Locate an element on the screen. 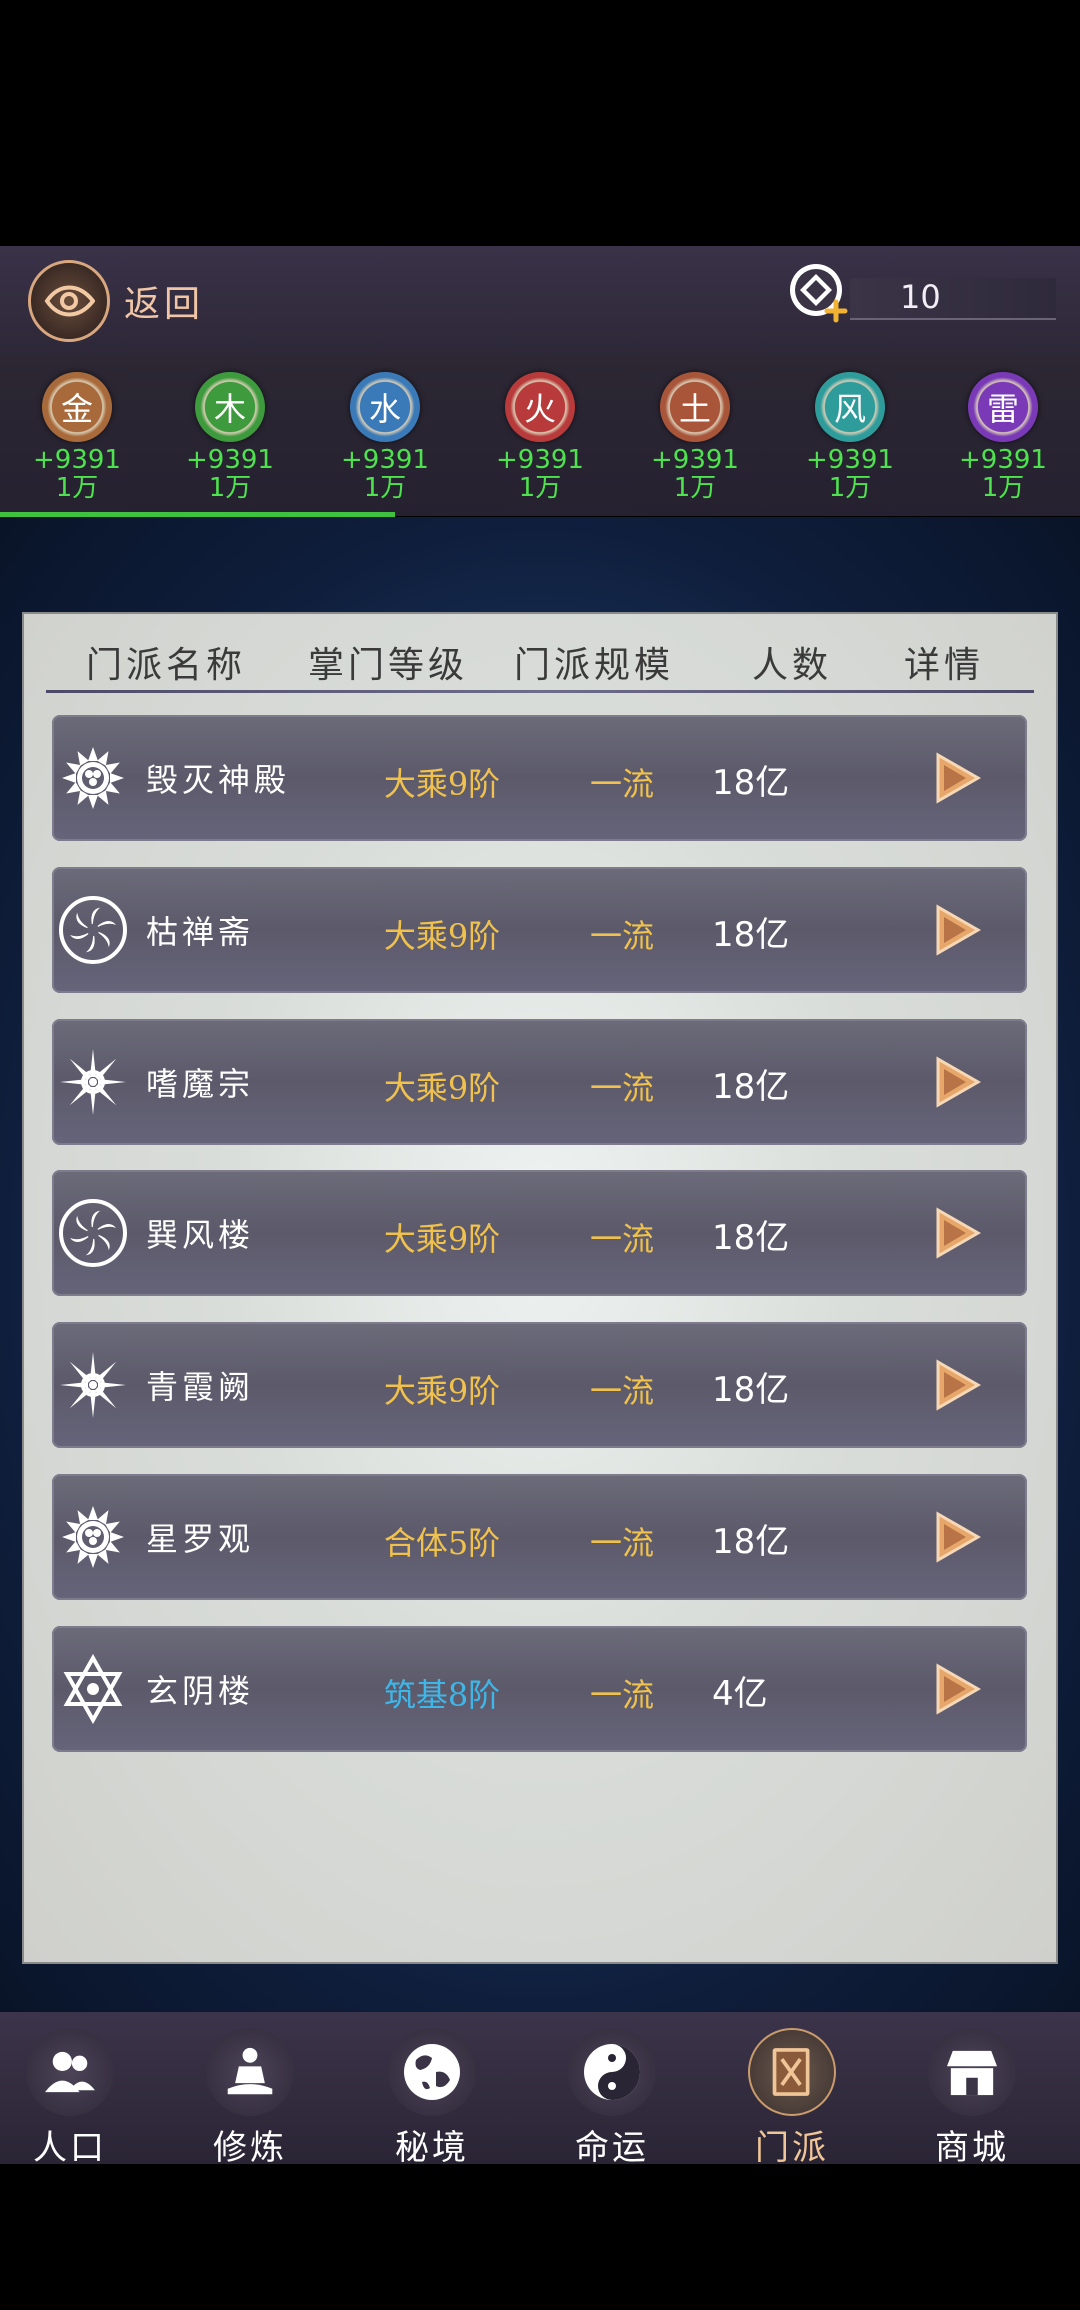 The height and width of the screenshot is (2310, 1080). element-orb-icon: 风 is located at coordinates (850, 407).